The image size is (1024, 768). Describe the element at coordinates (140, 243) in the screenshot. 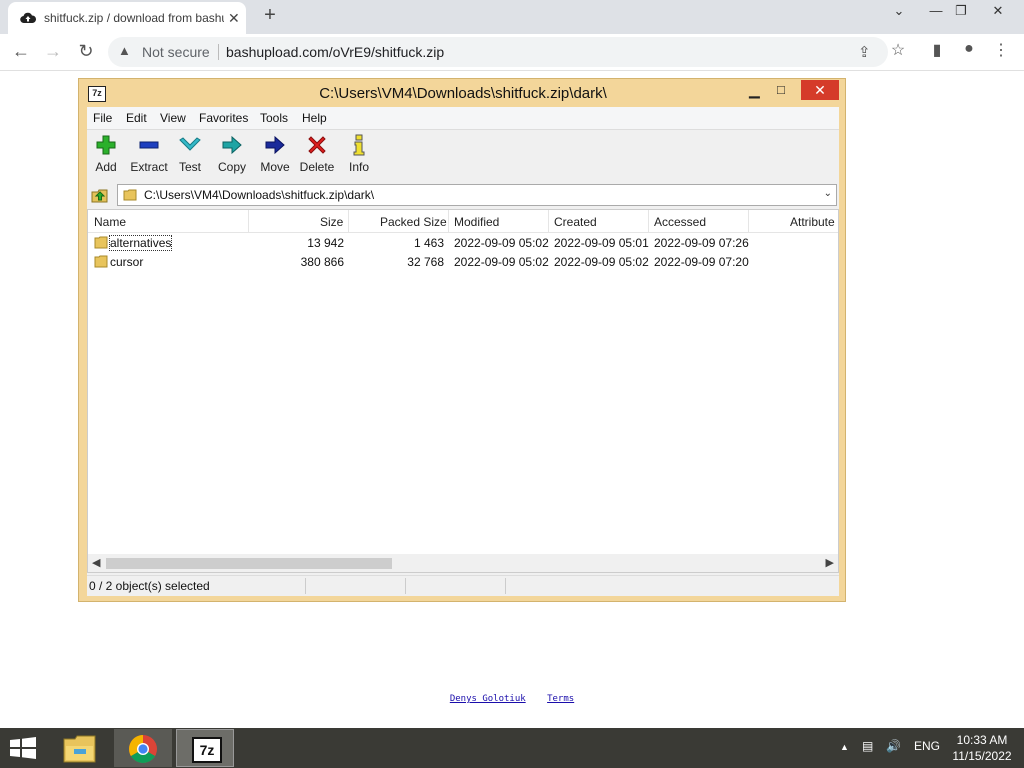

I see `row-name: alternatives` at that location.